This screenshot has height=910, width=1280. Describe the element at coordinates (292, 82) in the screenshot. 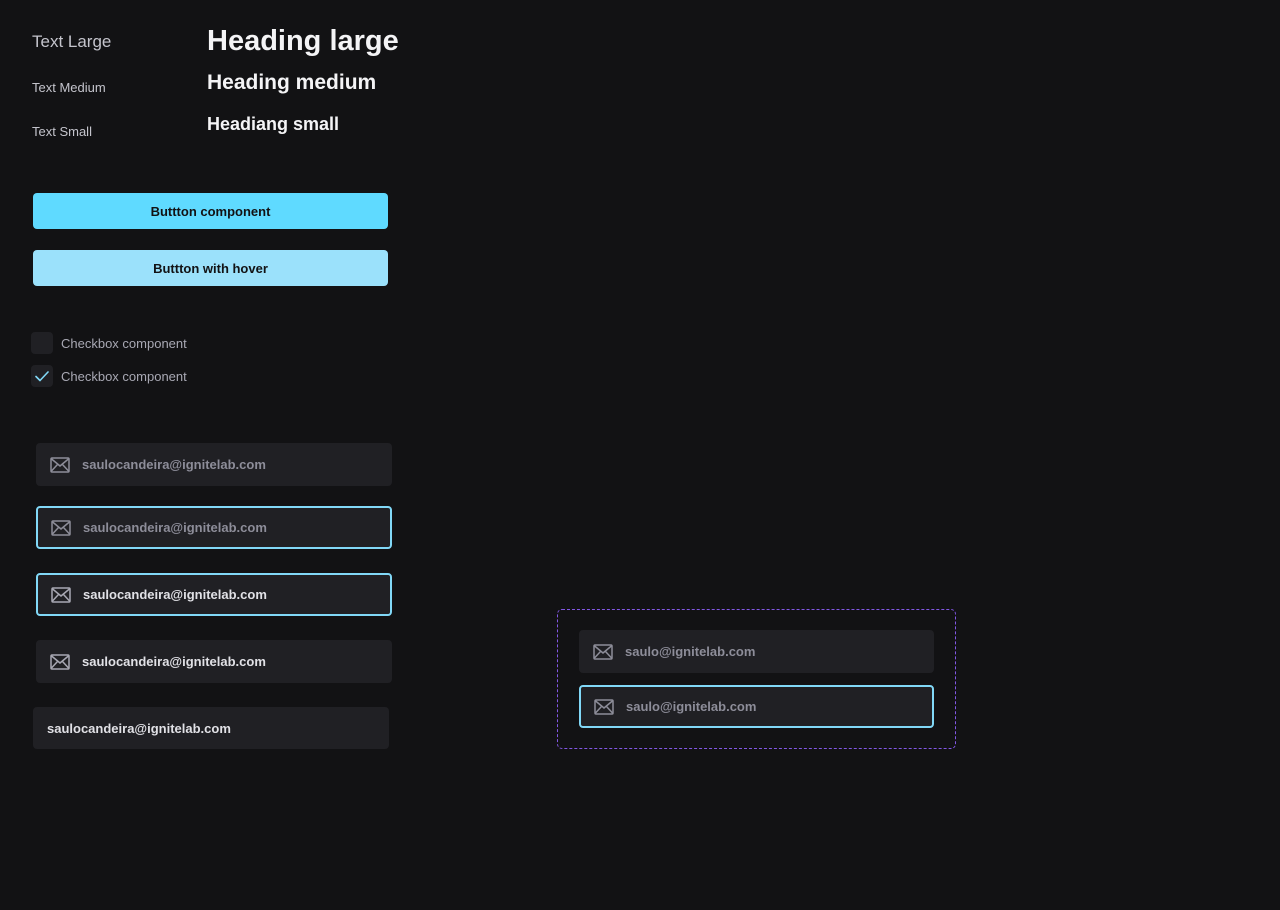

I see `heading-medium-sample: Heading medium` at that location.